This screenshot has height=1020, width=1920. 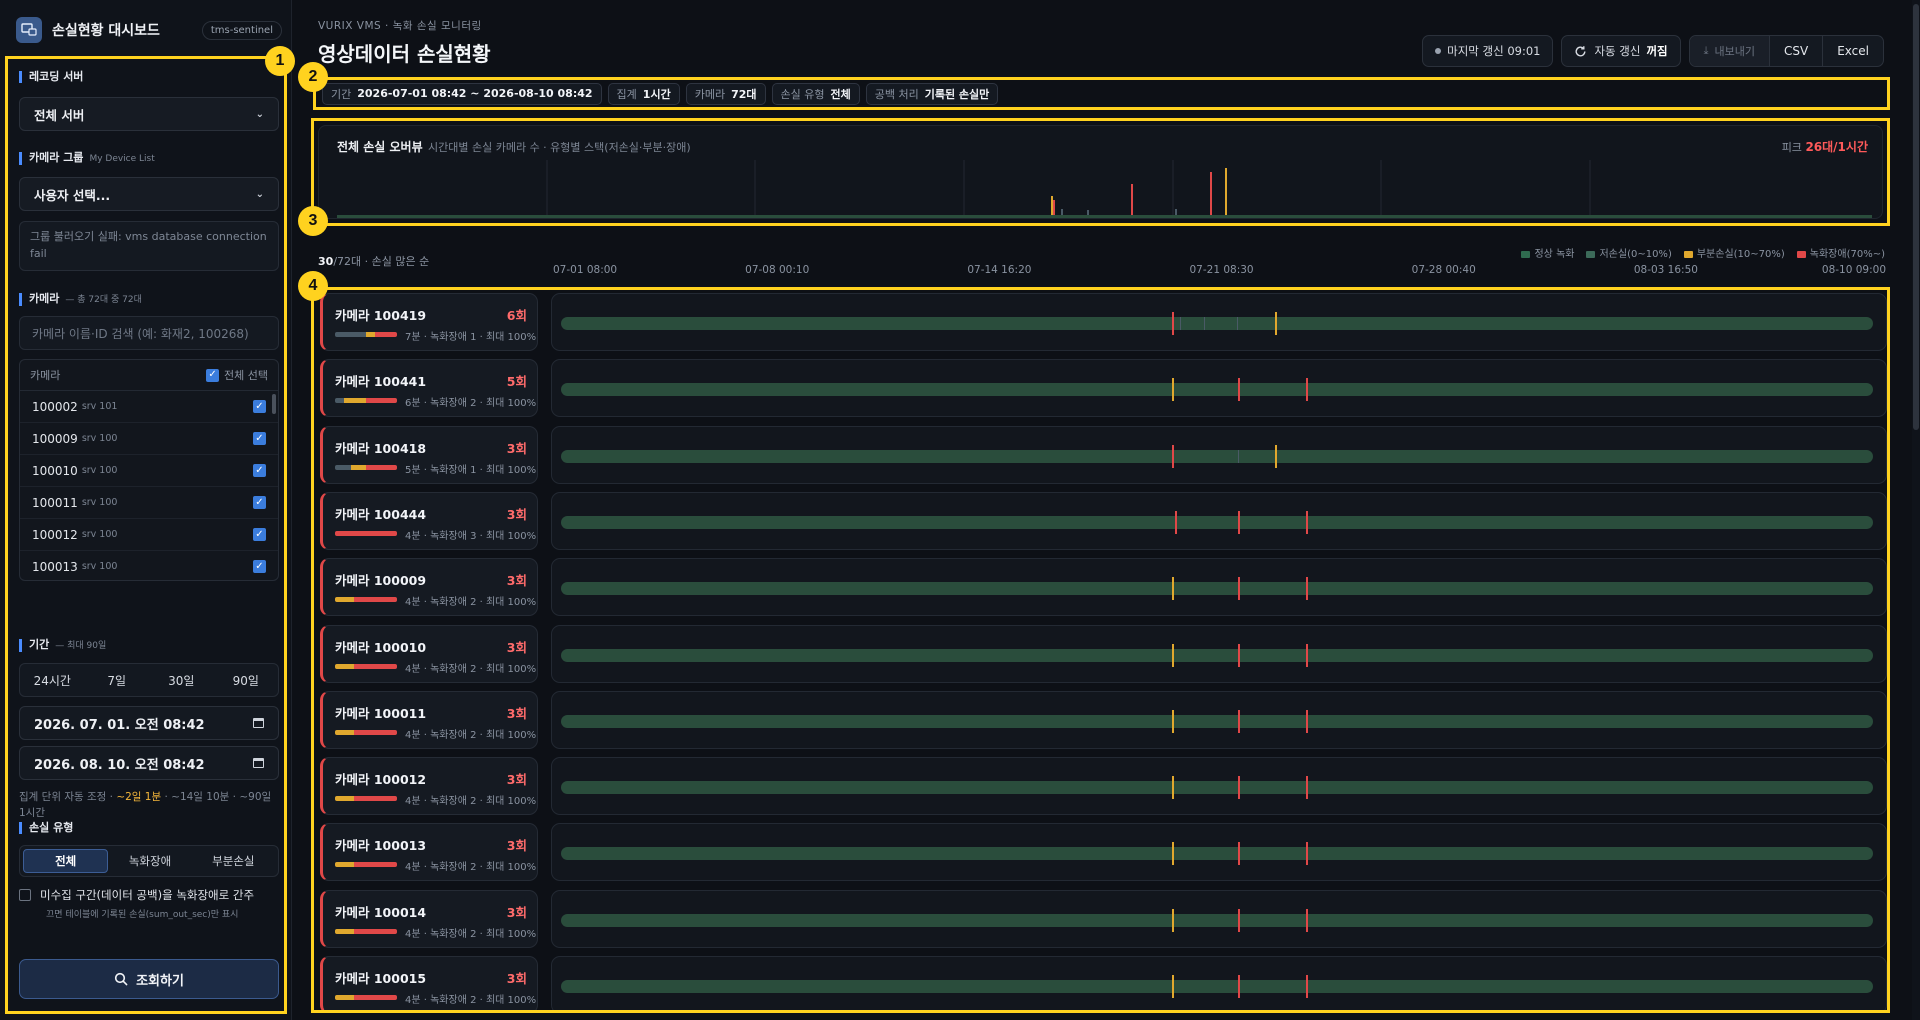 What do you see at coordinates (1795, 51) in the screenshot?
I see `csv-button: CSV` at bounding box center [1795, 51].